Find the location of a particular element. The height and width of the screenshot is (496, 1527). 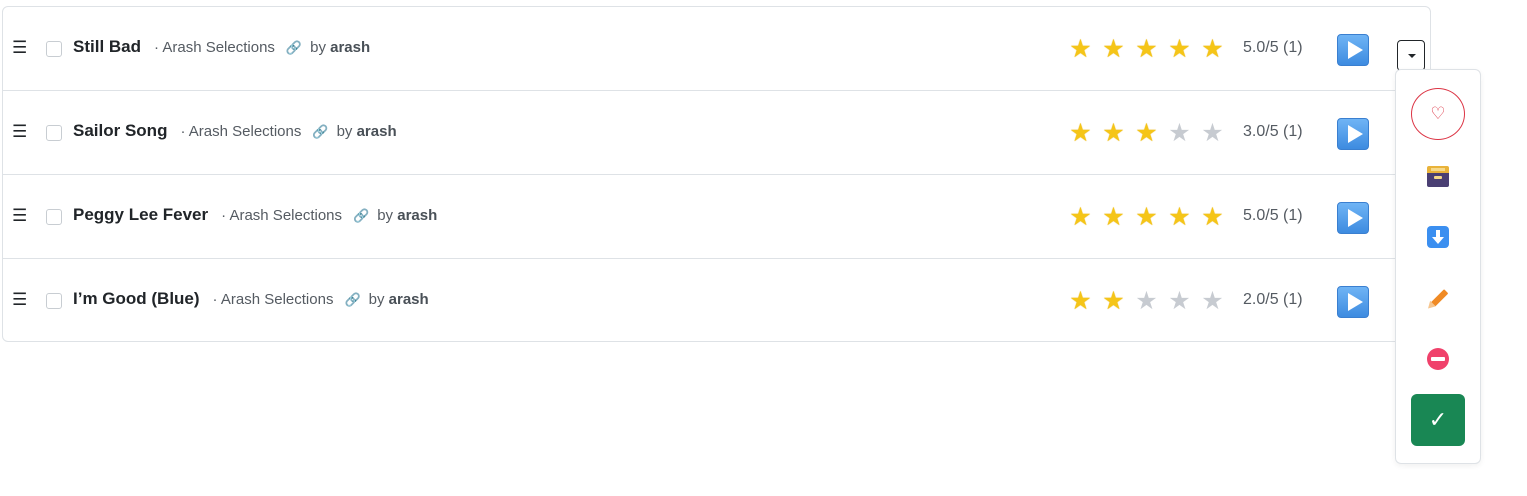

archive-button is located at coordinates (1438, 176).